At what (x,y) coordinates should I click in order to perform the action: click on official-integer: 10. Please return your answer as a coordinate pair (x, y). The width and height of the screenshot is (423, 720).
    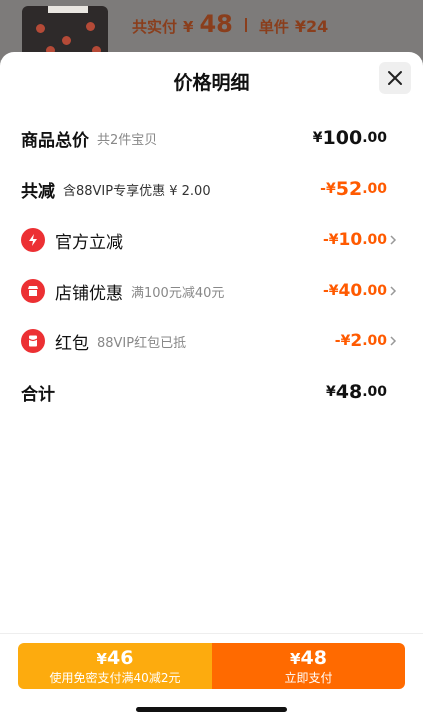
    Looking at the image, I should click on (350, 240).